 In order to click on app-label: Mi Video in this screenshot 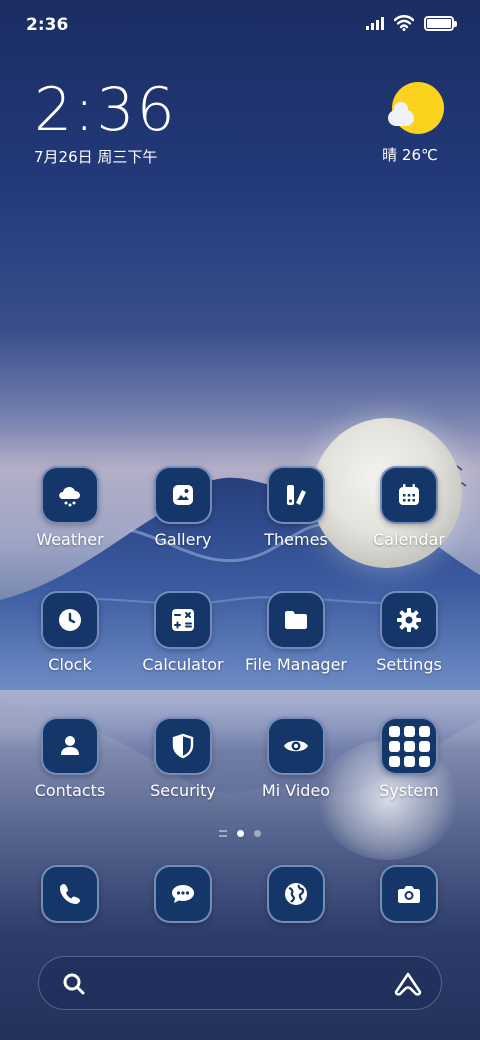, I will do `click(296, 790)`.